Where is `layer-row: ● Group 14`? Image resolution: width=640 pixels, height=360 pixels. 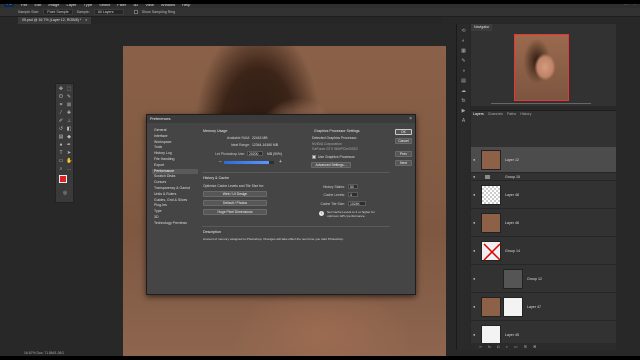
layer-row: ● Group 14 is located at coordinates (543, 251).